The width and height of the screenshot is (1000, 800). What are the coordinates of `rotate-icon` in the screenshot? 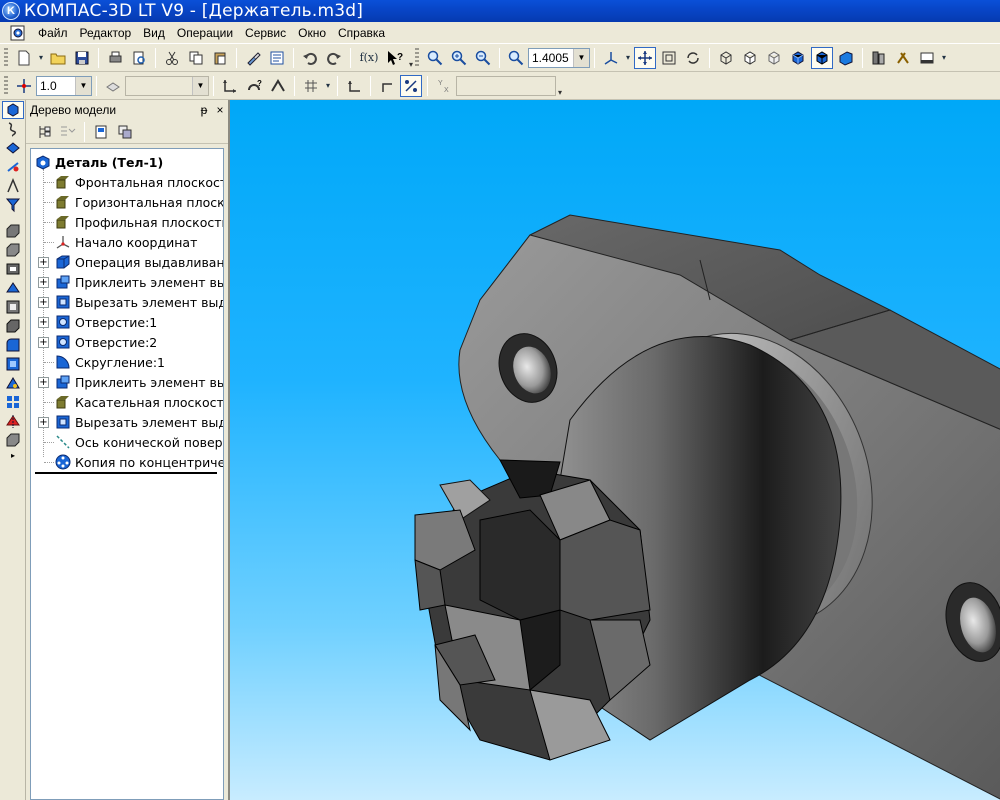 It's located at (693, 58).